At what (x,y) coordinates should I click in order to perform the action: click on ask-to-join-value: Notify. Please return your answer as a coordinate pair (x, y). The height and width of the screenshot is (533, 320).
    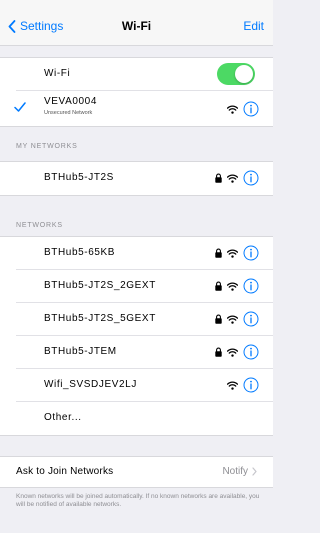
    Looking at the image, I should click on (239, 471).